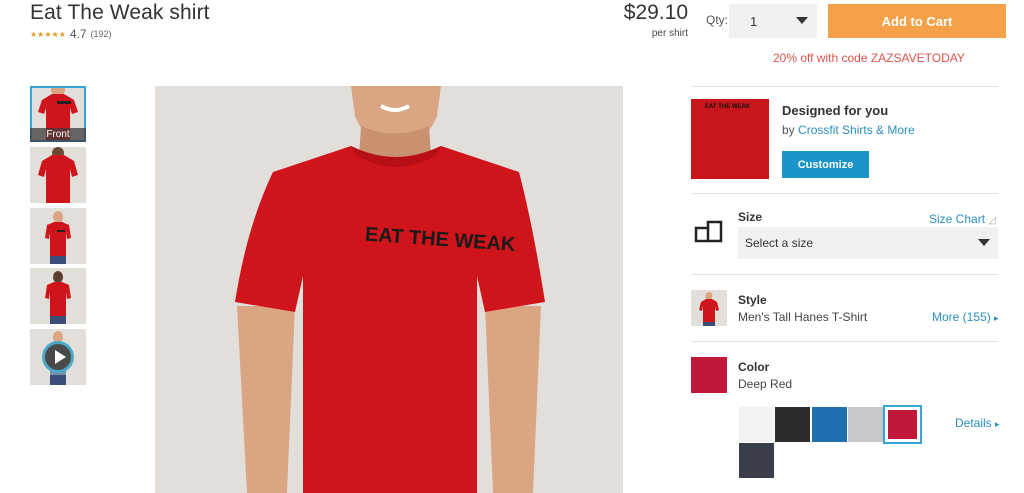 The height and width of the screenshot is (493, 1024). Describe the element at coordinates (708, 231) in the screenshot. I see `size-icon` at that location.